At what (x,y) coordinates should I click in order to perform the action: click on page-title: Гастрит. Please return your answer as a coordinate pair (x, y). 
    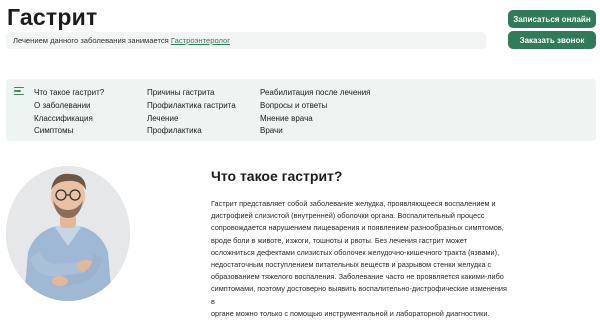
    Looking at the image, I should click on (52, 17).